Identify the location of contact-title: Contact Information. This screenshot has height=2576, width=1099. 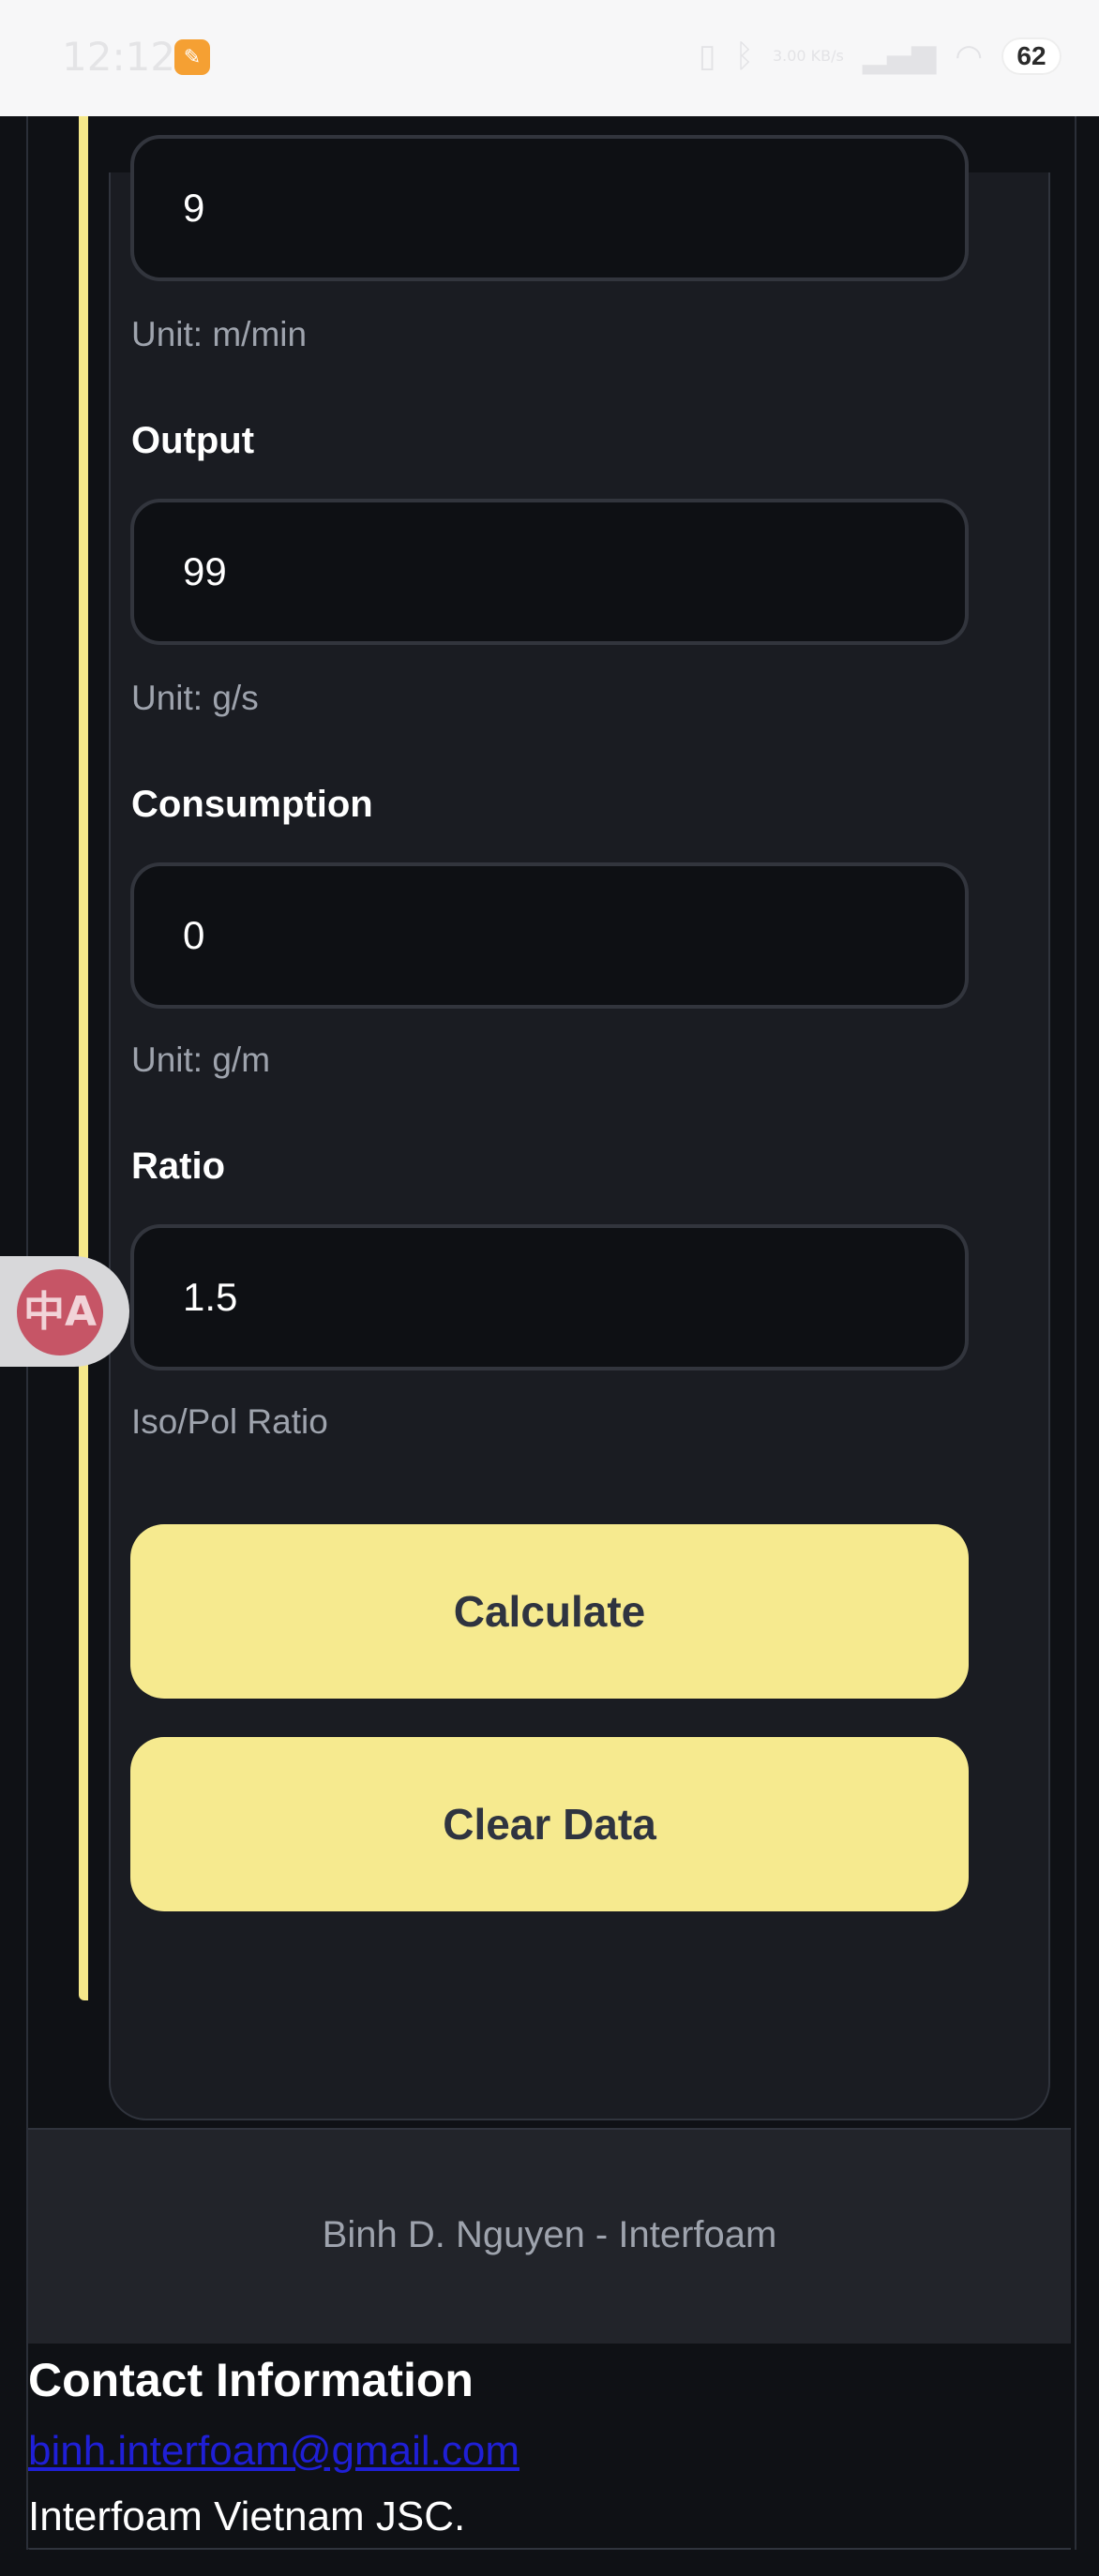
(251, 2380).